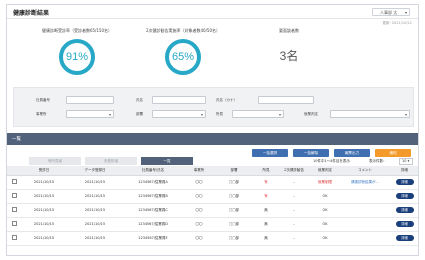 This screenshot has width=425, height=260. Describe the element at coordinates (111, 161) in the screenshot. I see `tab-unexamined: 未受診者` at that location.